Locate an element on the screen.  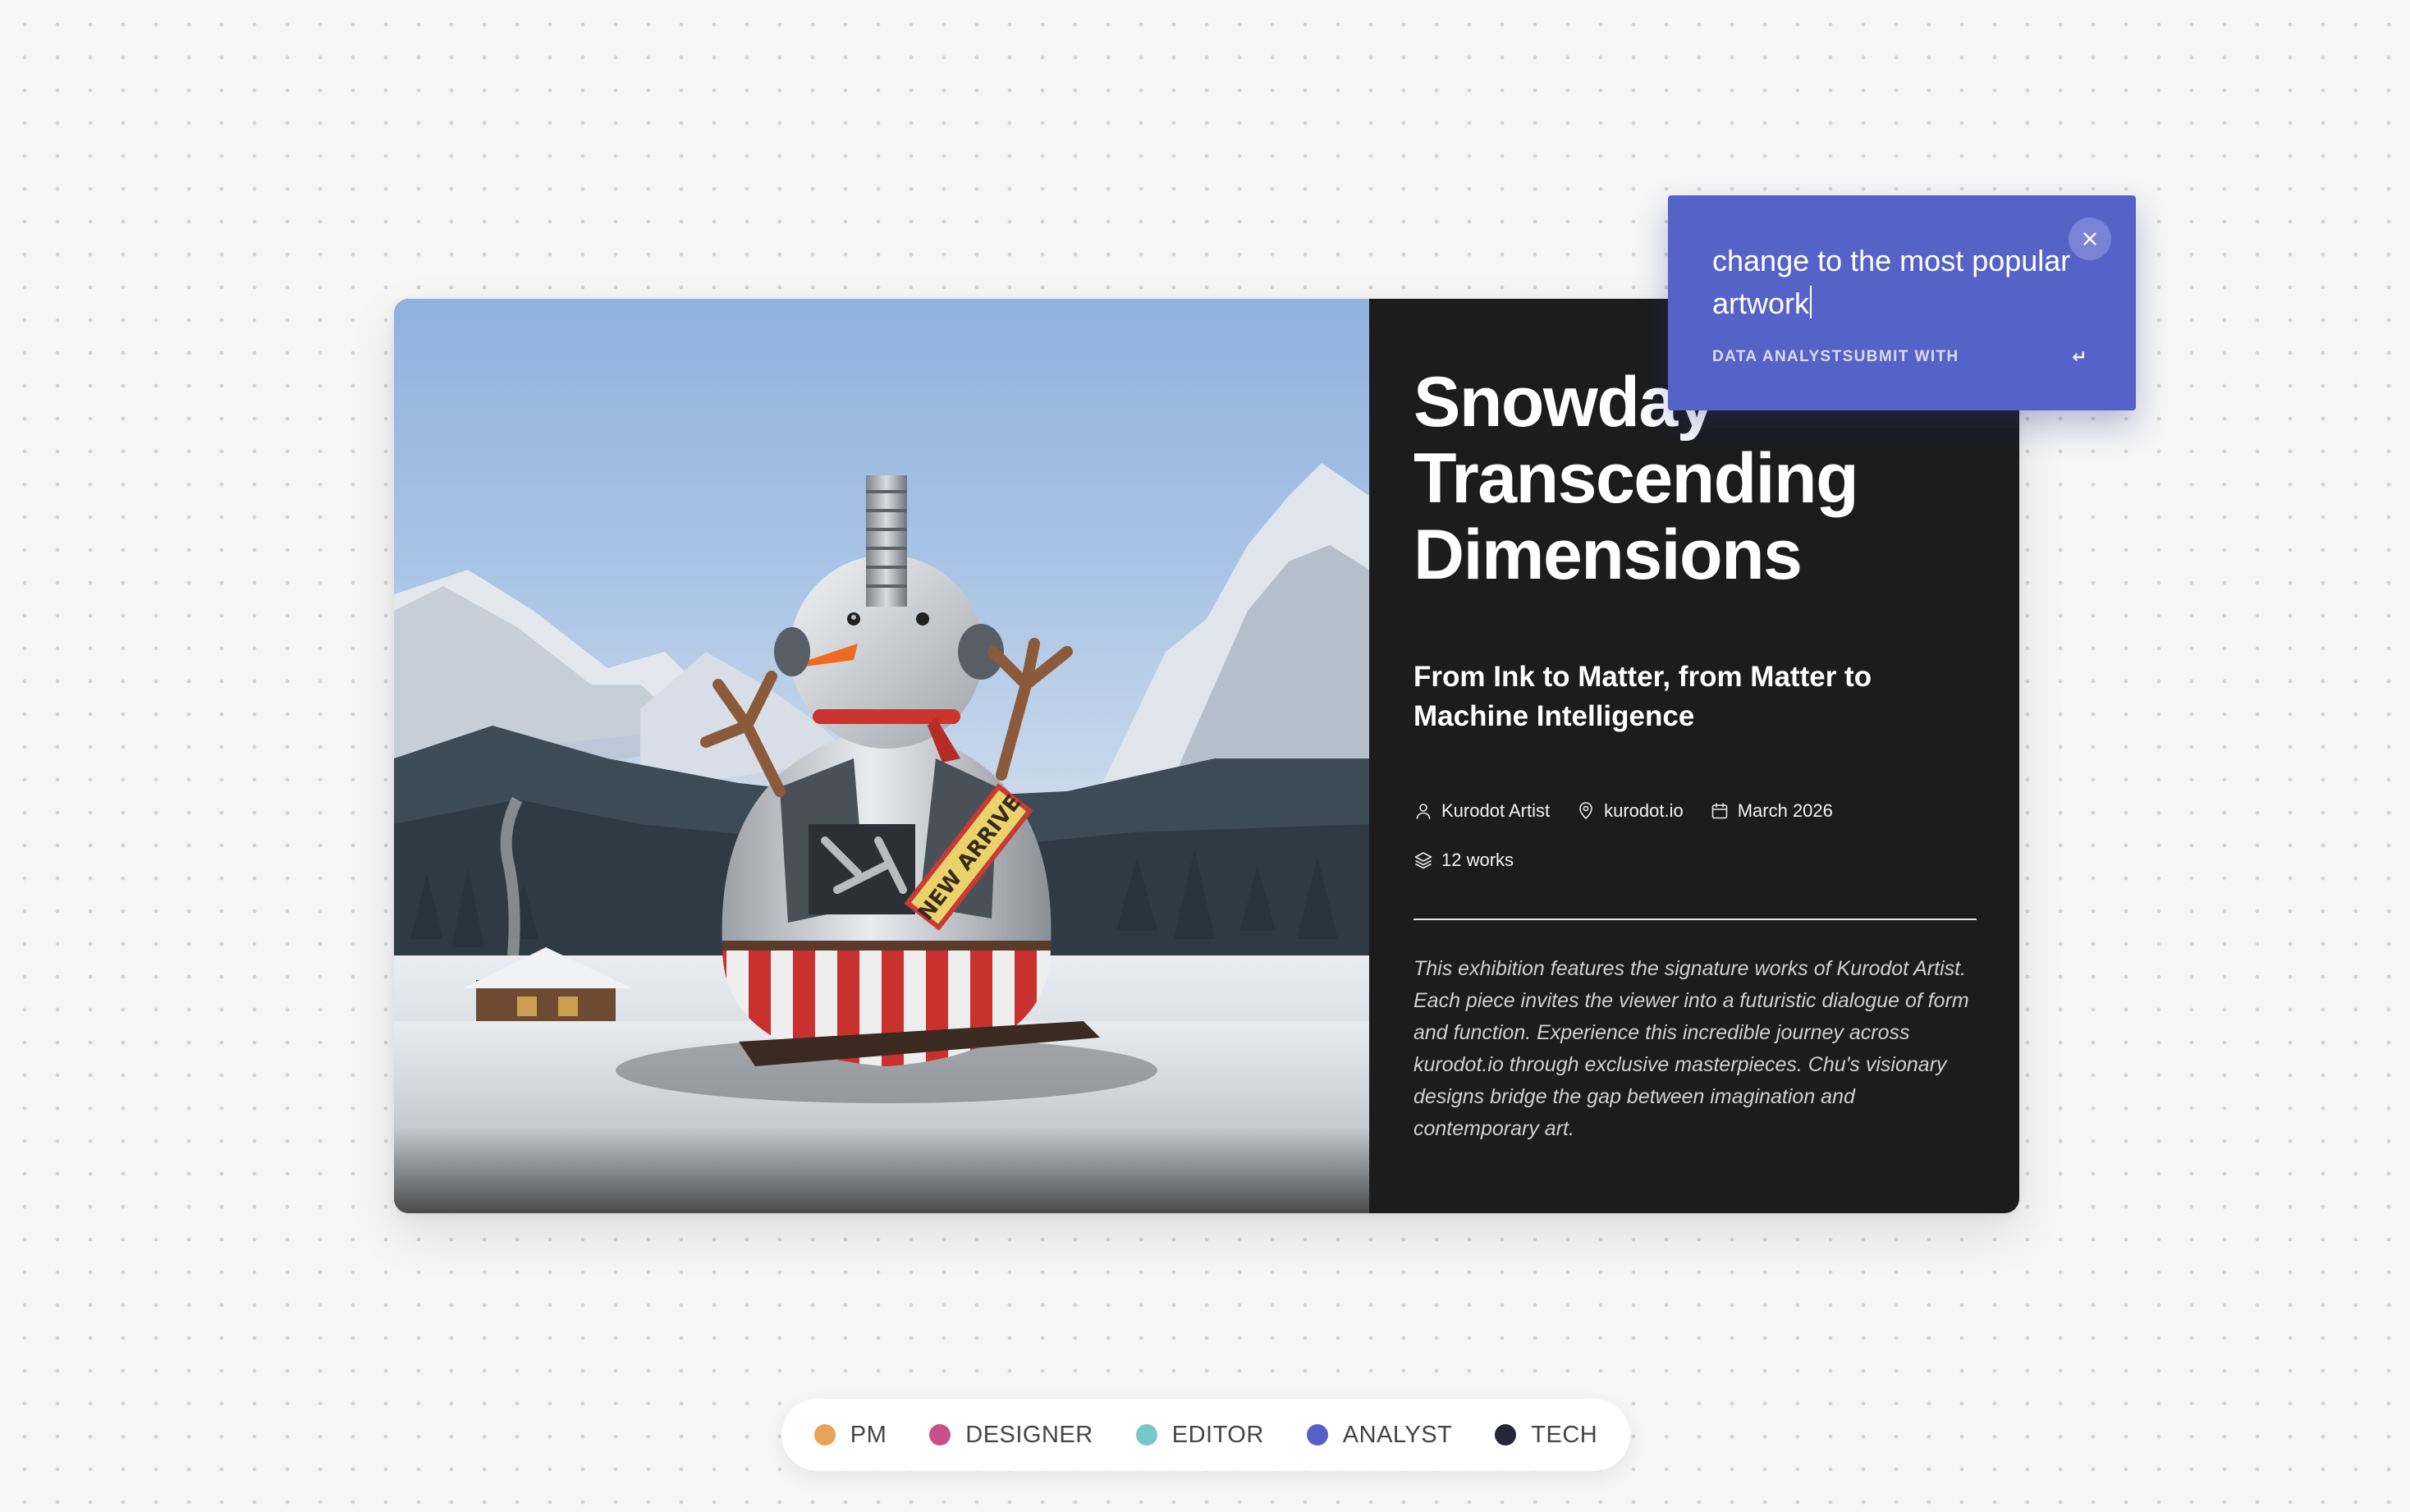
user-icon is located at coordinates (1423, 811).